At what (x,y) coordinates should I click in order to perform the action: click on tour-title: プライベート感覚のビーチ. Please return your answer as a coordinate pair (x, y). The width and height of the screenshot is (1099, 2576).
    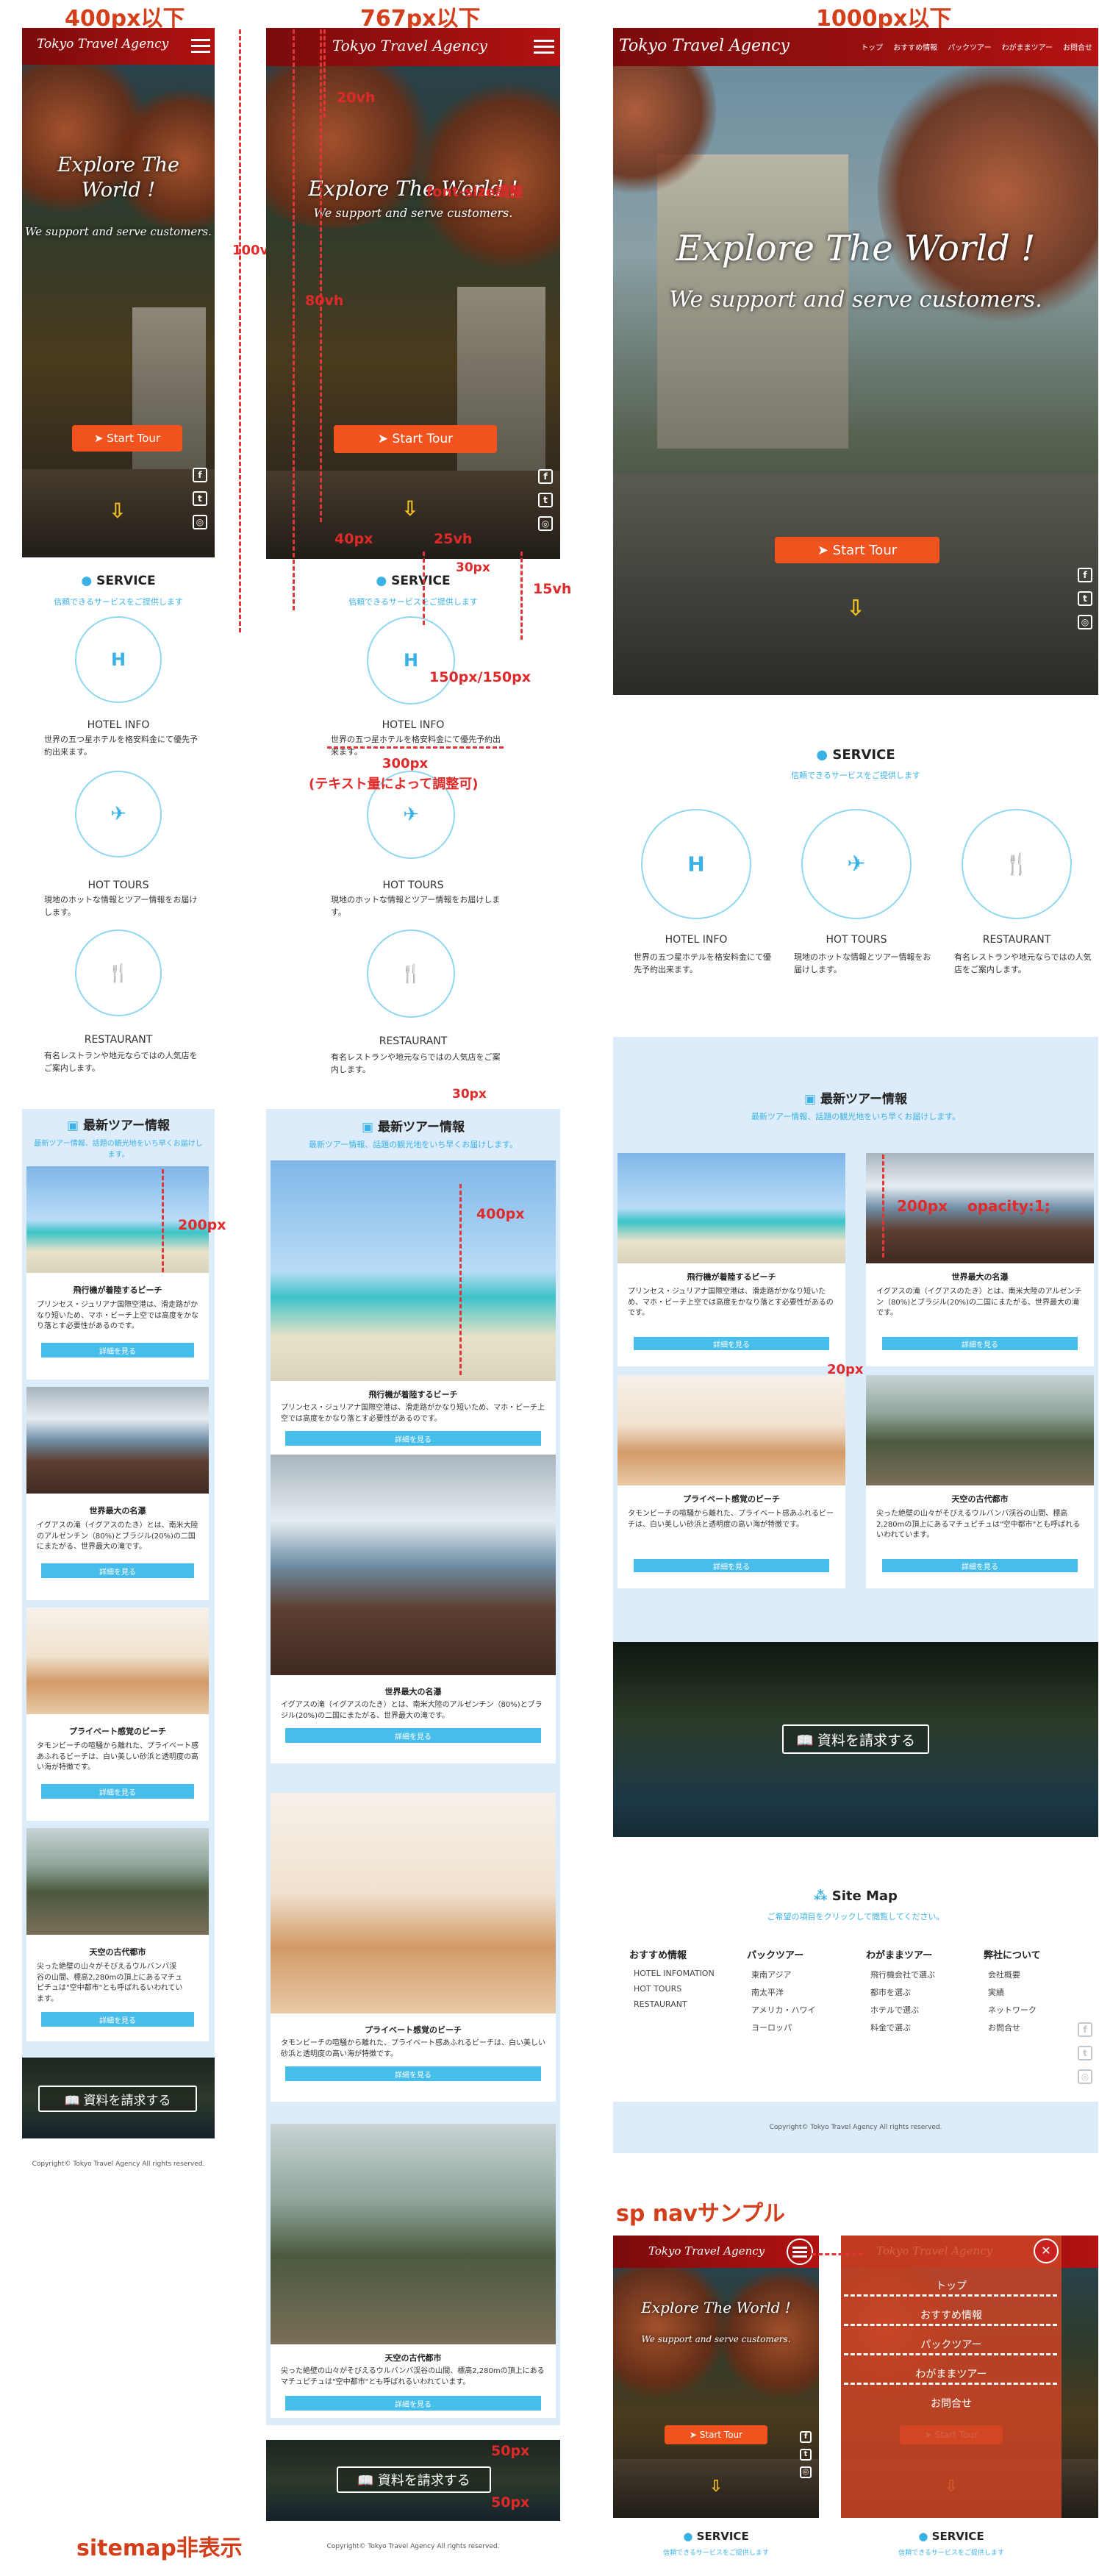
    Looking at the image, I should click on (117, 1731).